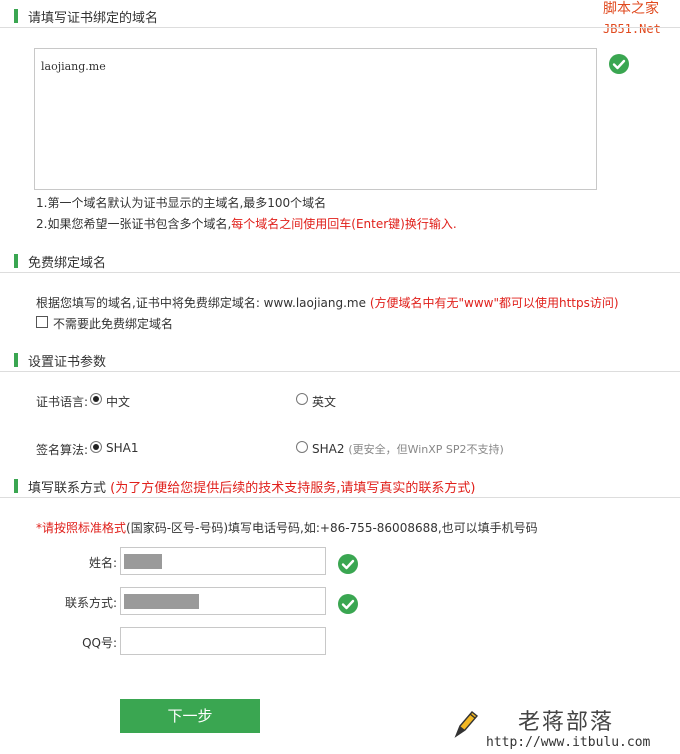 The height and width of the screenshot is (754, 680). What do you see at coordinates (102, 563) in the screenshot?
I see `name-label: 姓名:` at bounding box center [102, 563].